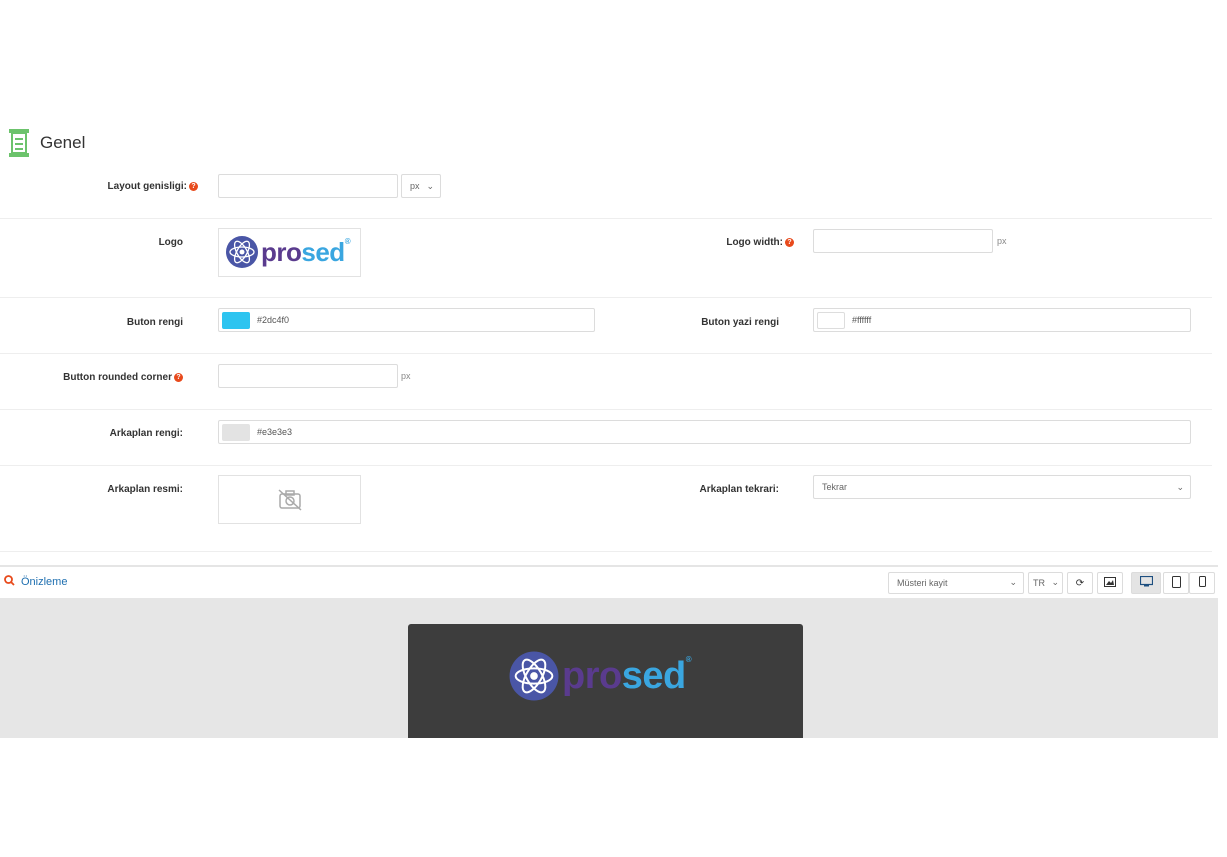 The height and width of the screenshot is (857, 1227). Describe the element at coordinates (606, 258) in the screenshot. I see `row-logo: Logo prosed® Logo width:? px` at that location.